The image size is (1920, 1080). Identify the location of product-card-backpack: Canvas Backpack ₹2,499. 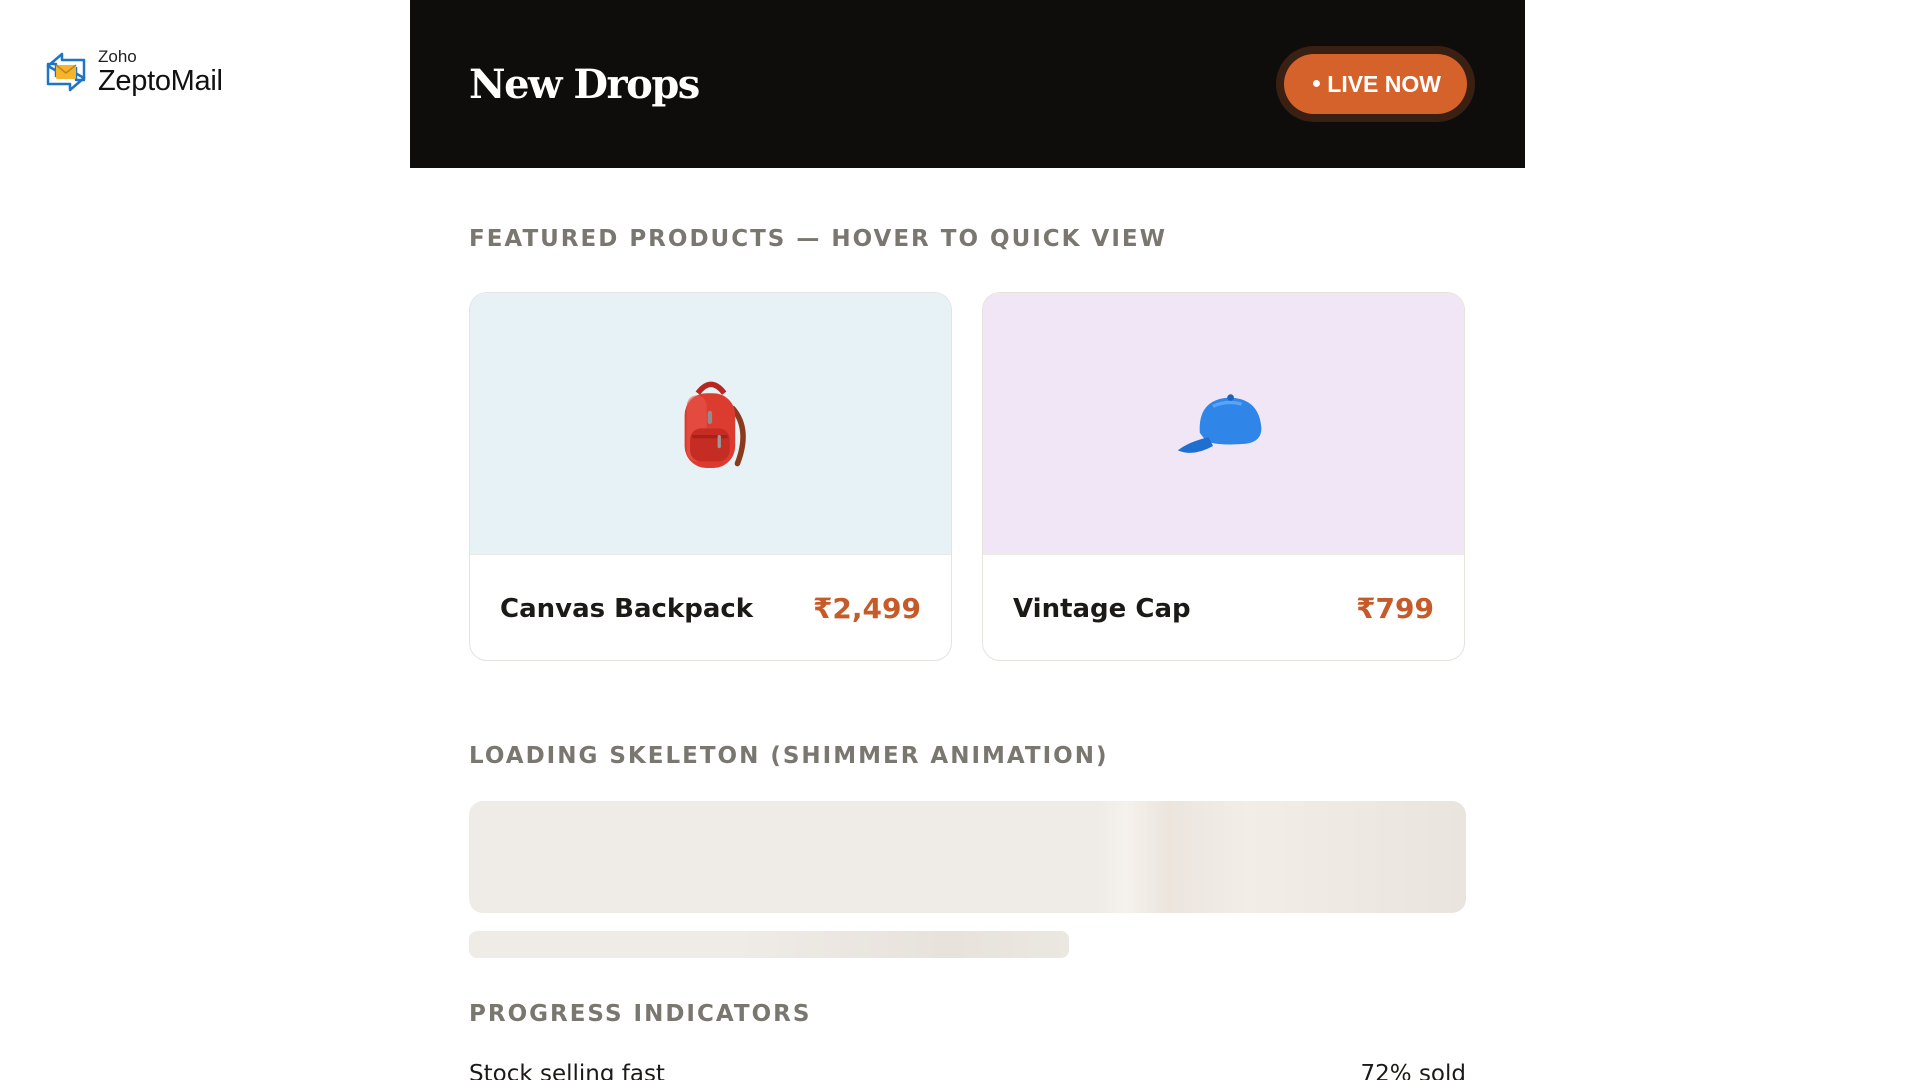
(710, 476).